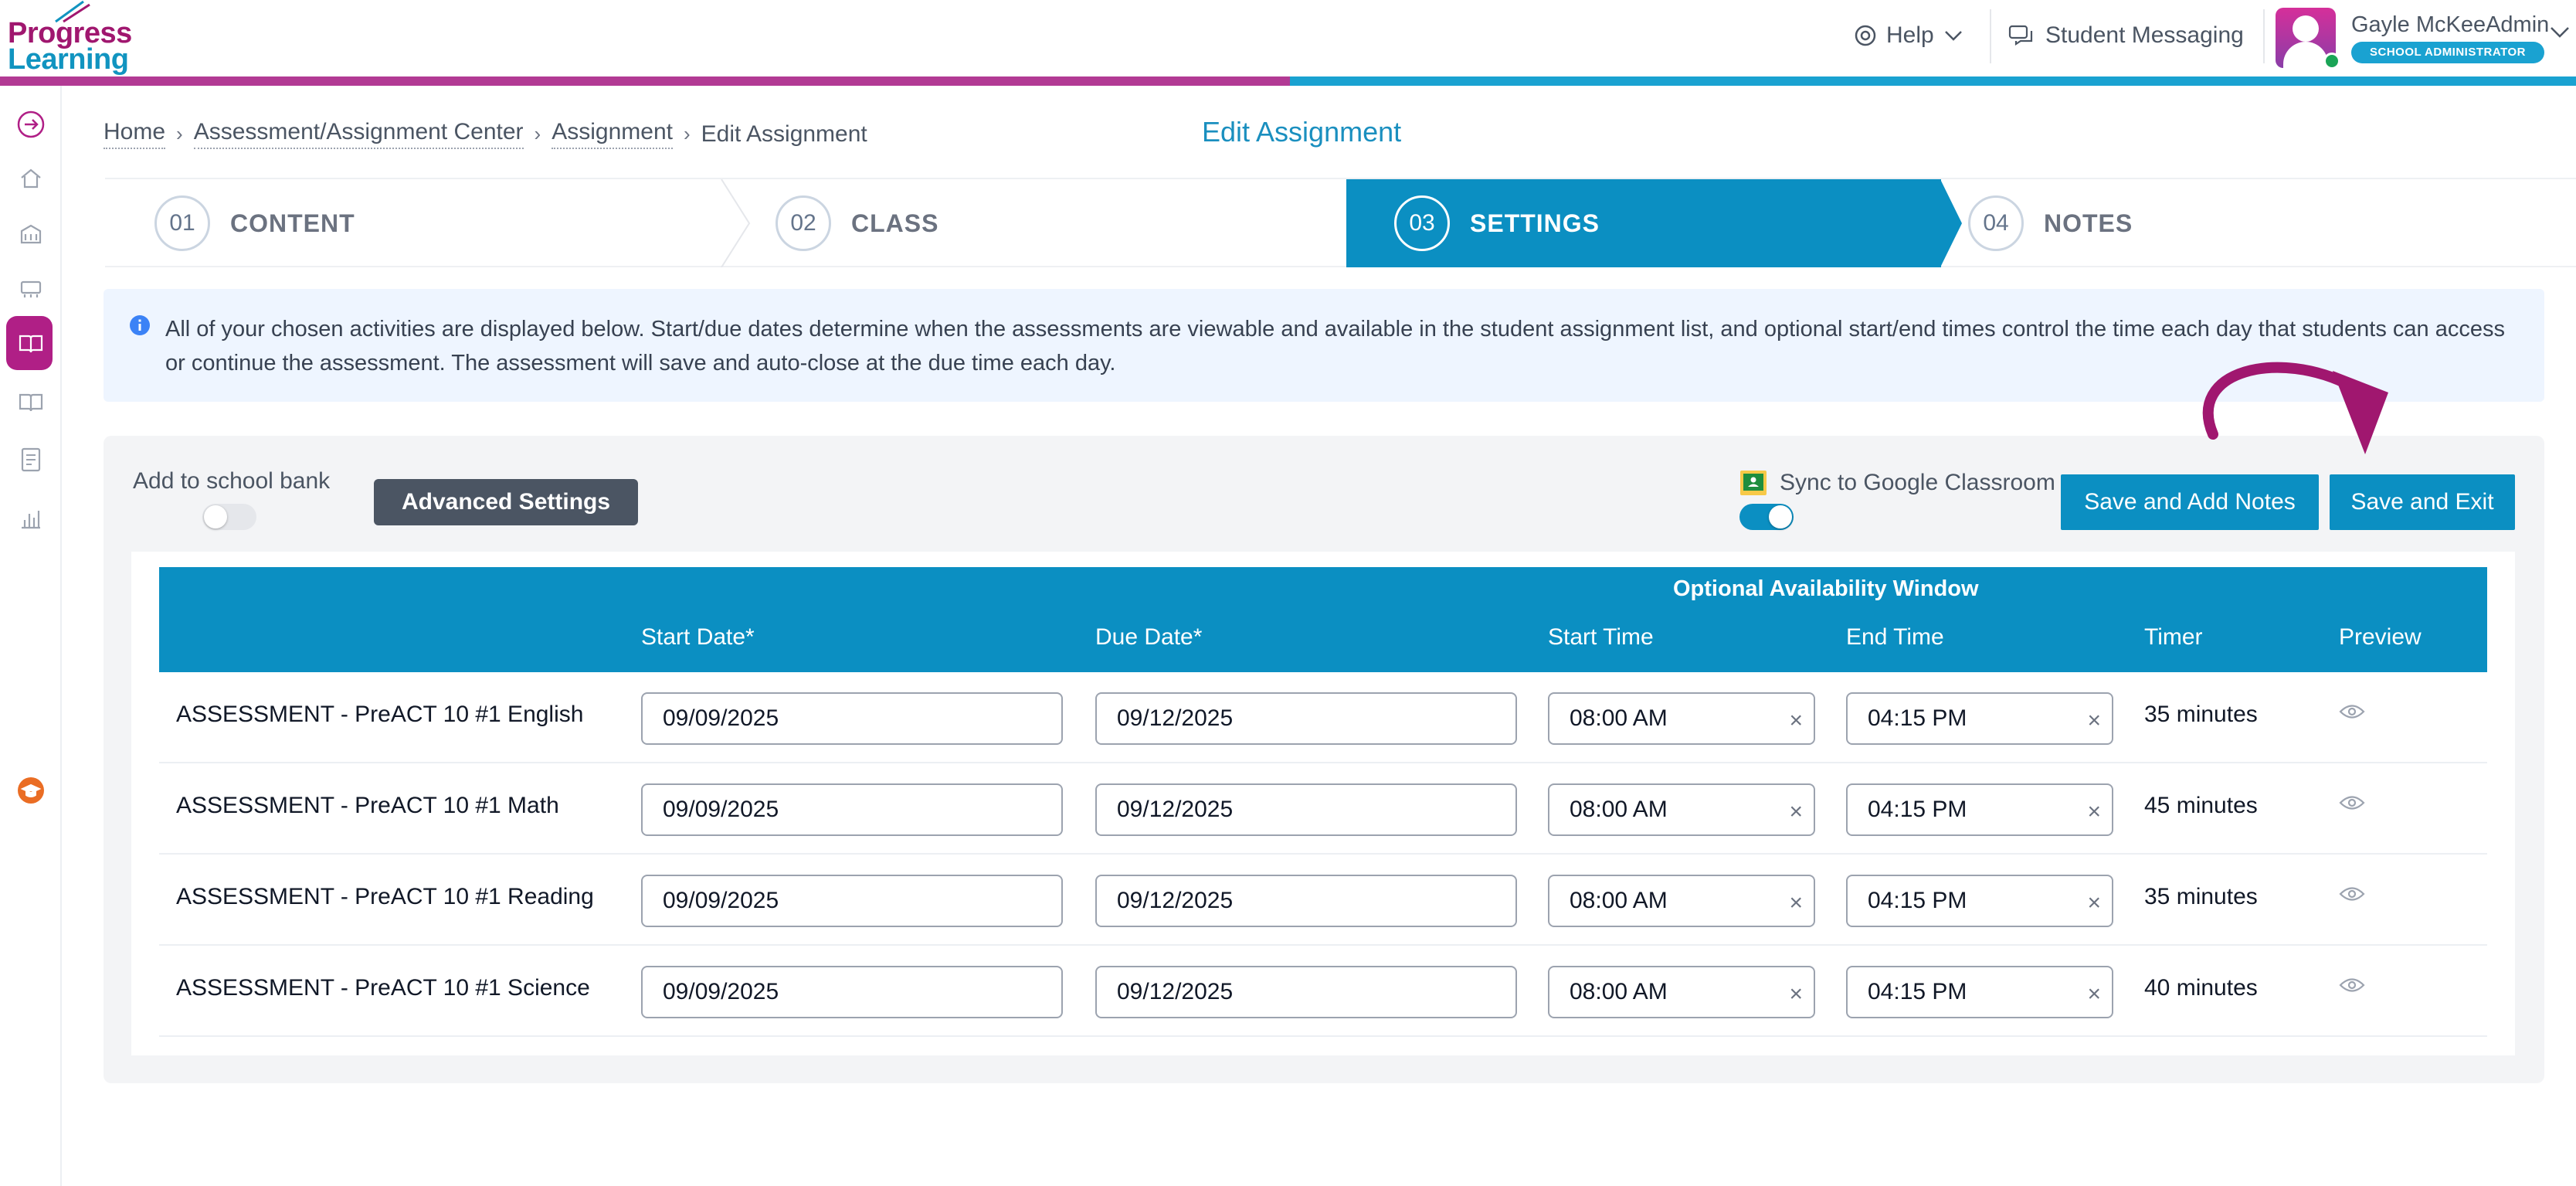 This screenshot has width=2576, height=1186. What do you see at coordinates (2422, 502) in the screenshot?
I see `save-and-exit-button: Save and Exit` at bounding box center [2422, 502].